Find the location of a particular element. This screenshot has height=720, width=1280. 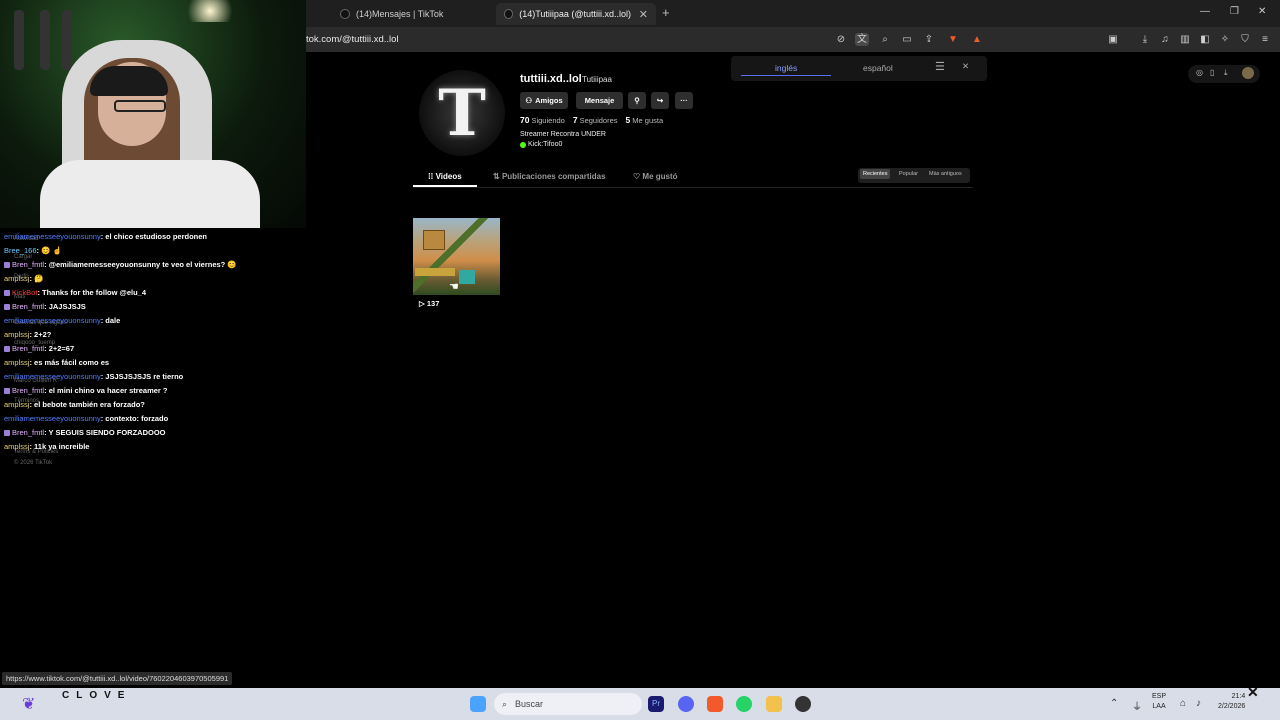

user-avatar is located at coordinates (1248, 73).